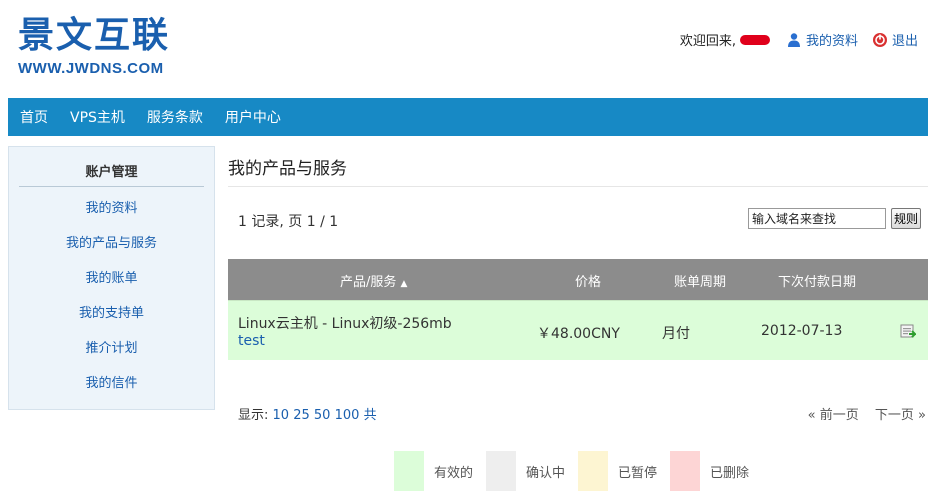  Describe the element at coordinates (908, 331) in the screenshot. I see `view-details-icon` at that location.